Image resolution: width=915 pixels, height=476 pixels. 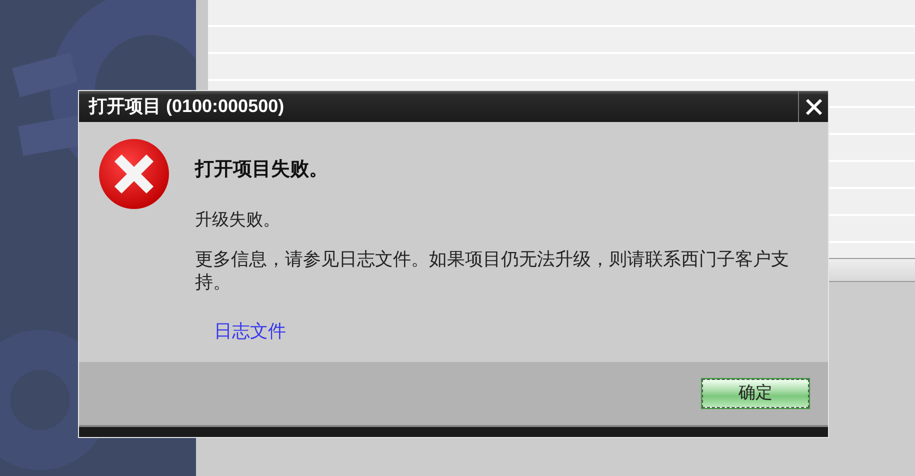 What do you see at coordinates (250, 331) in the screenshot?
I see `log-file-link: 日志文件` at bounding box center [250, 331].